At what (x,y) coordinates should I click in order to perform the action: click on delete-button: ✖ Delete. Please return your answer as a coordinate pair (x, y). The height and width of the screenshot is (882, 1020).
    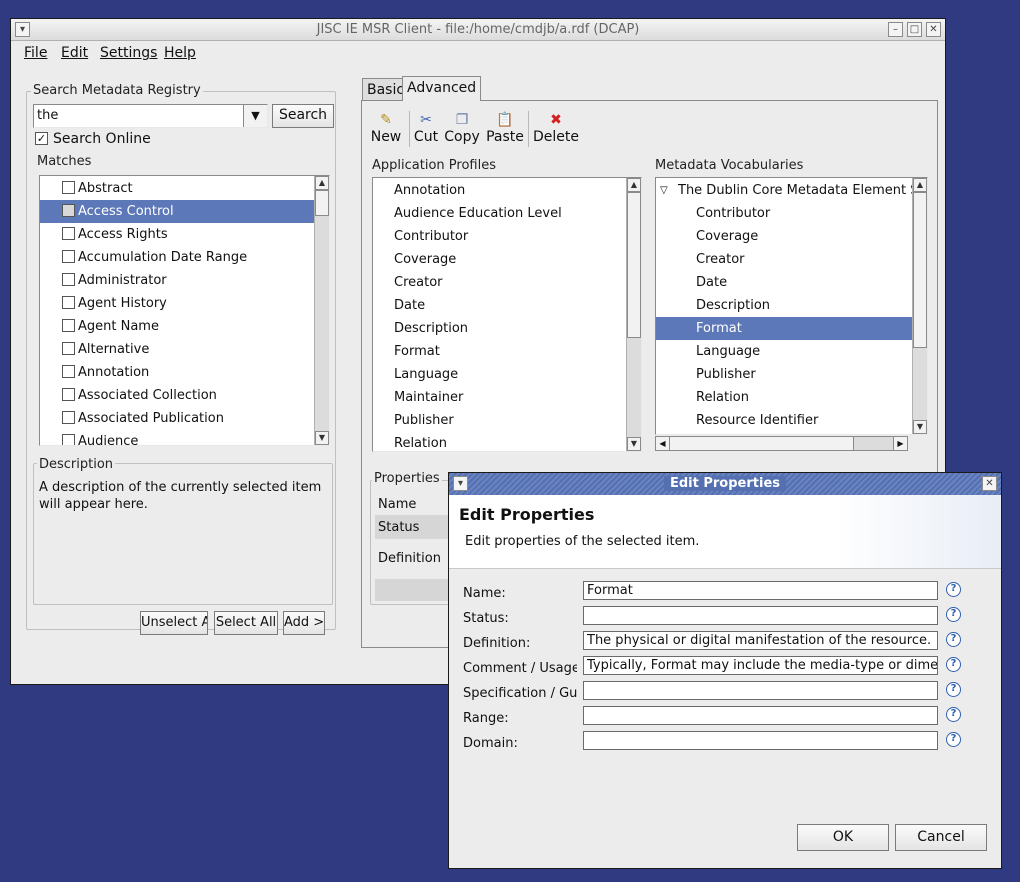
    Looking at the image, I should click on (556, 128).